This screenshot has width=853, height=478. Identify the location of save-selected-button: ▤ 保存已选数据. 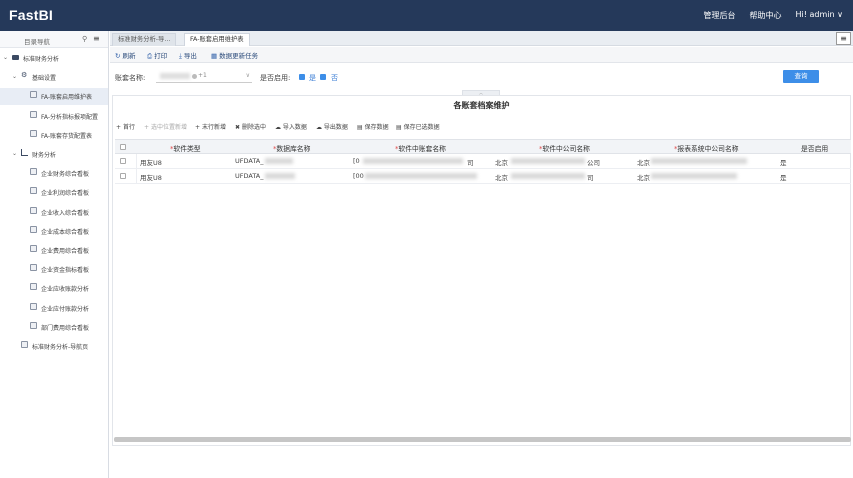
(418, 126).